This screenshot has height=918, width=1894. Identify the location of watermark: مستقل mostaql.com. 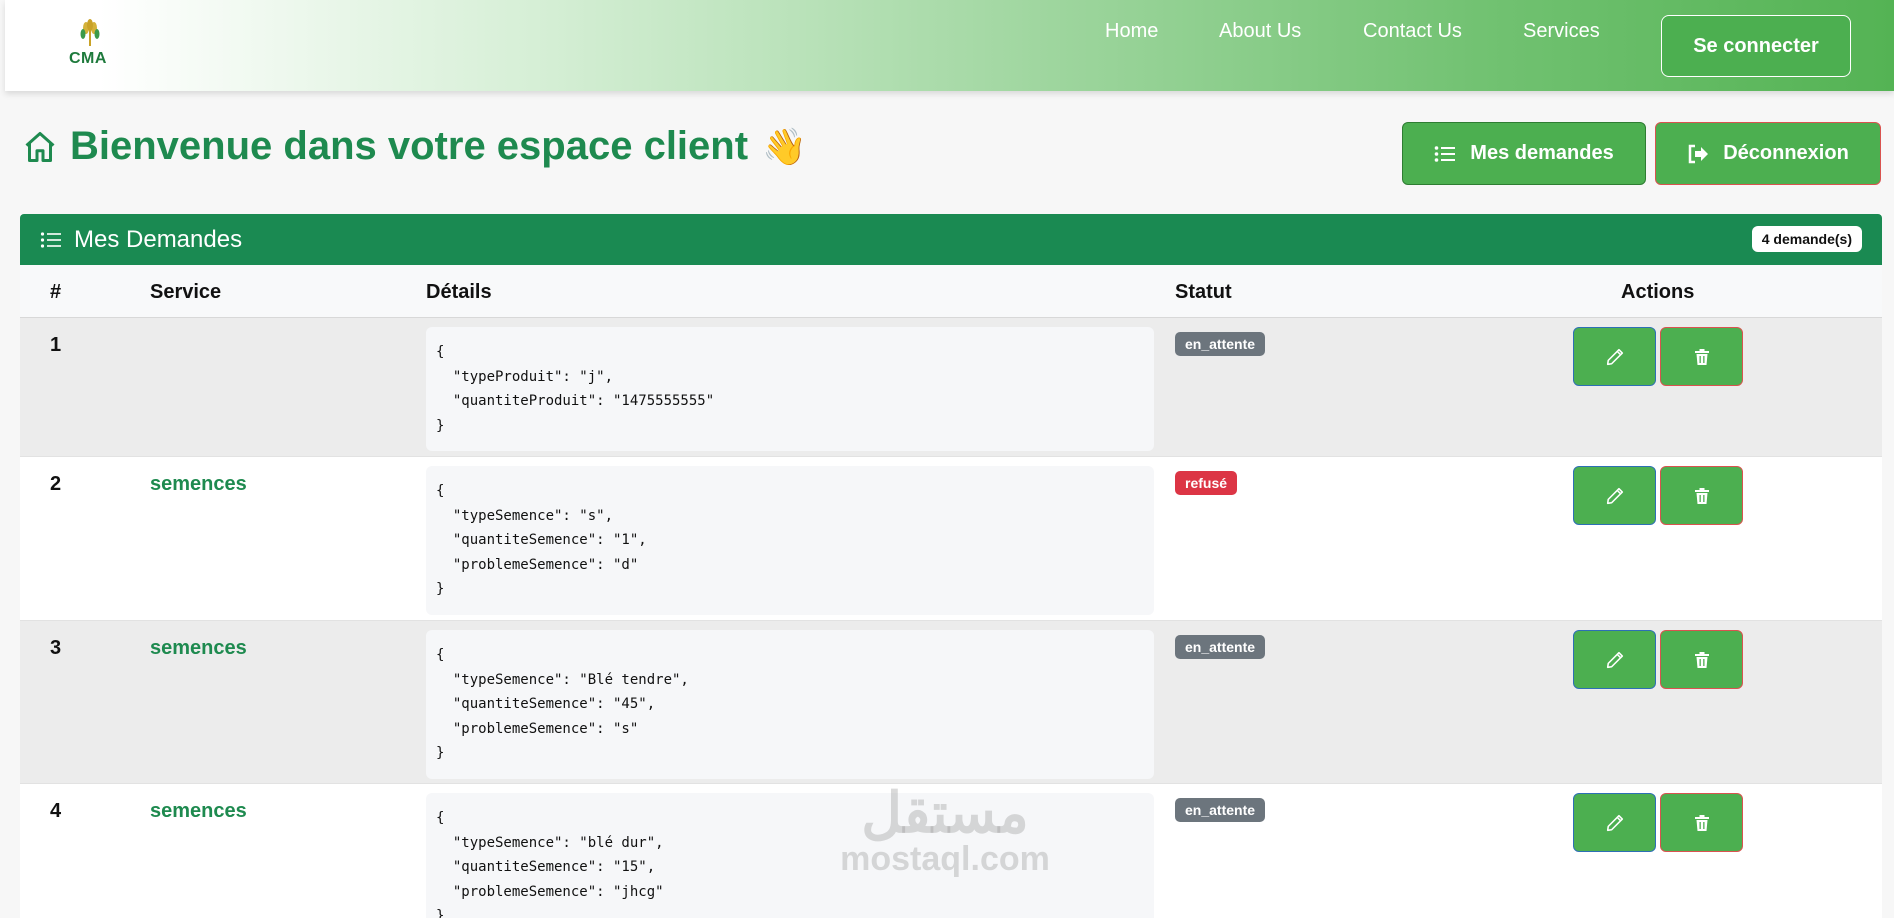
(945, 829).